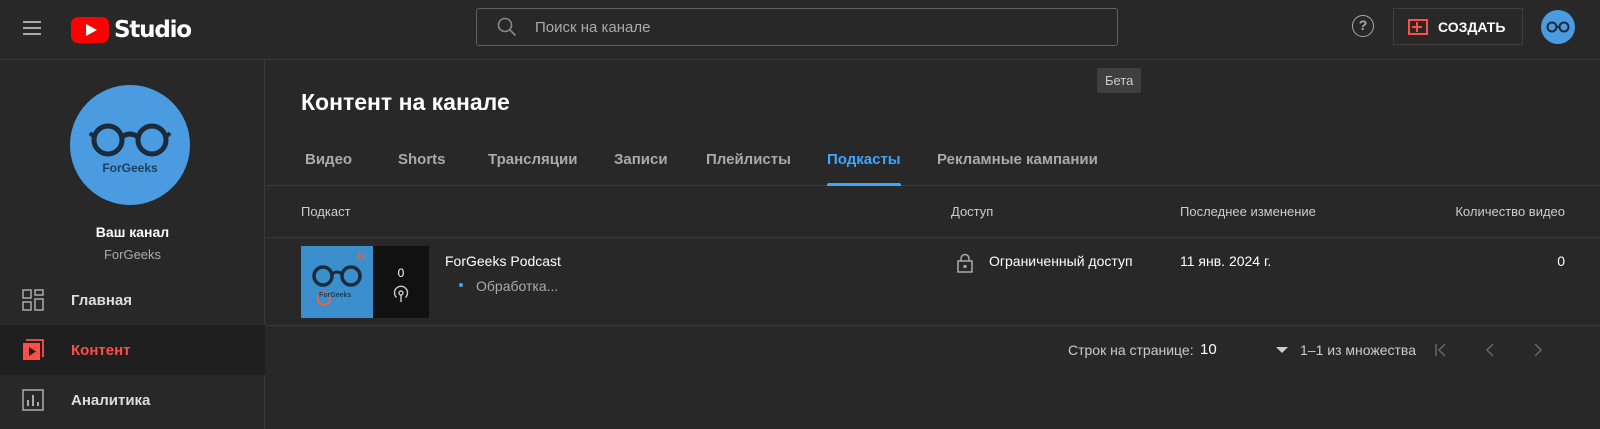 The image size is (1600, 429). I want to click on access-status: Ограниченный доступ, so click(1061, 261).